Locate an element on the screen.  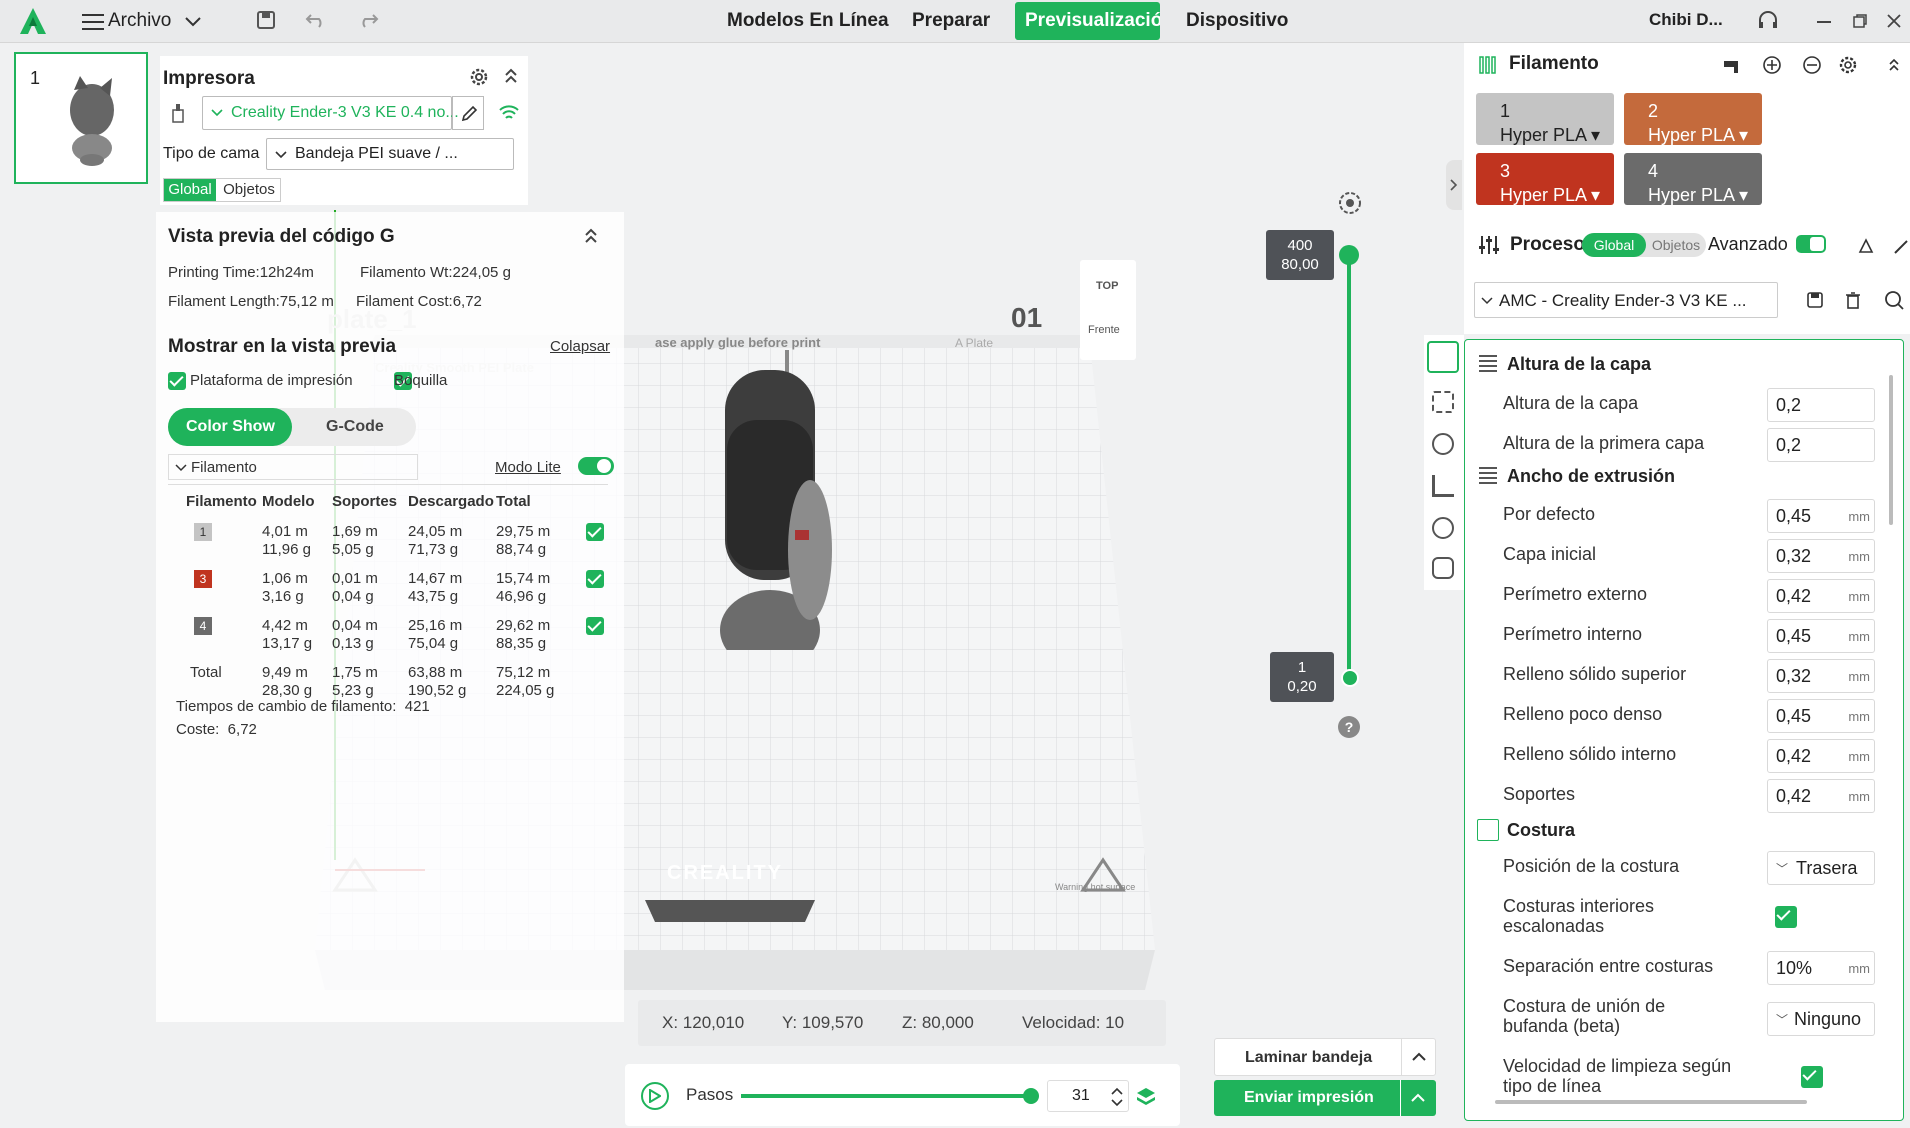
width-top-solid-input: 0,32 mm is located at coordinates (1821, 676).